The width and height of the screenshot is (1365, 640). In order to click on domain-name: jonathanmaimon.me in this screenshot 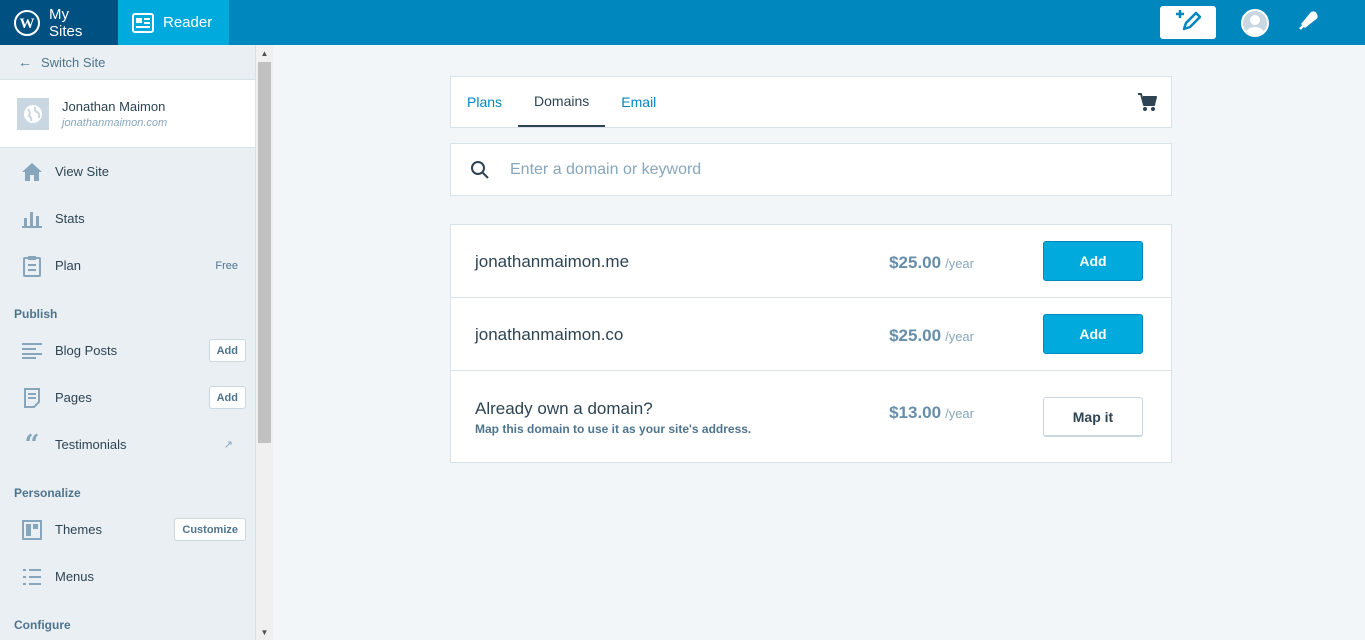, I will do `click(552, 261)`.